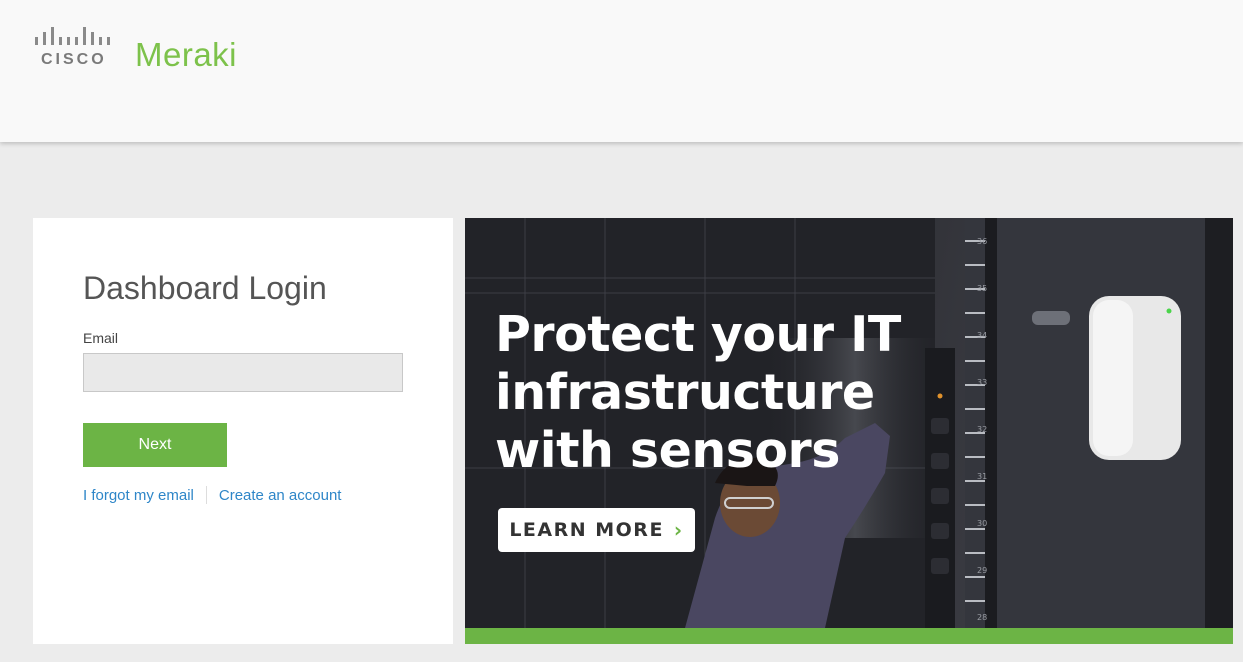 The width and height of the screenshot is (1243, 662). Describe the element at coordinates (74, 59) in the screenshot. I see `cisco-wordmark: CISCO` at that location.